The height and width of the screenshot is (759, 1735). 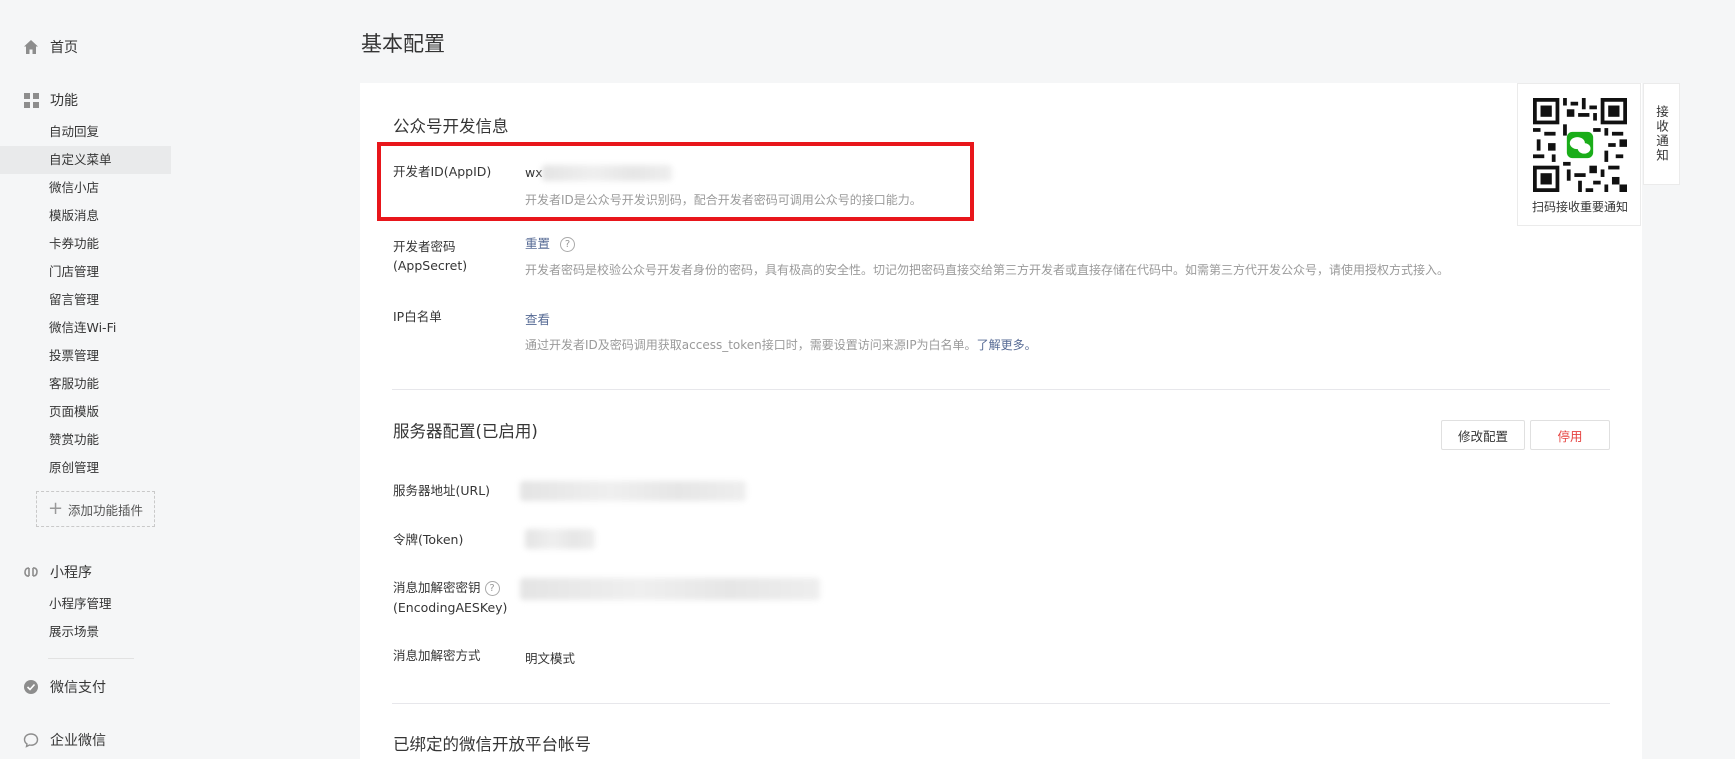 I want to click on encrypt-mode-label: 消息加解密方式, so click(x=437, y=655).